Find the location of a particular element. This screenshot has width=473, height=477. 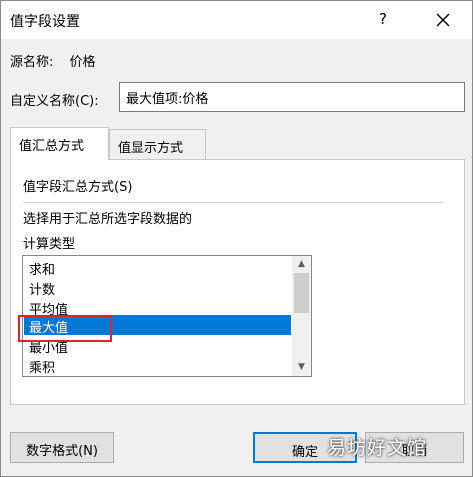

calc-type-label: 计算类型 is located at coordinates (49, 244).